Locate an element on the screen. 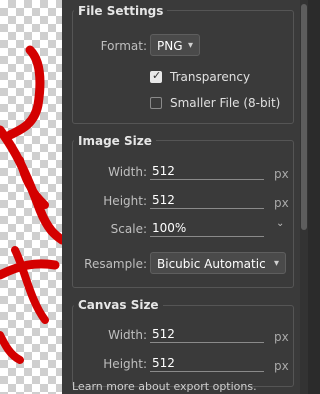  scale-label: Scale: is located at coordinates (128, 229).